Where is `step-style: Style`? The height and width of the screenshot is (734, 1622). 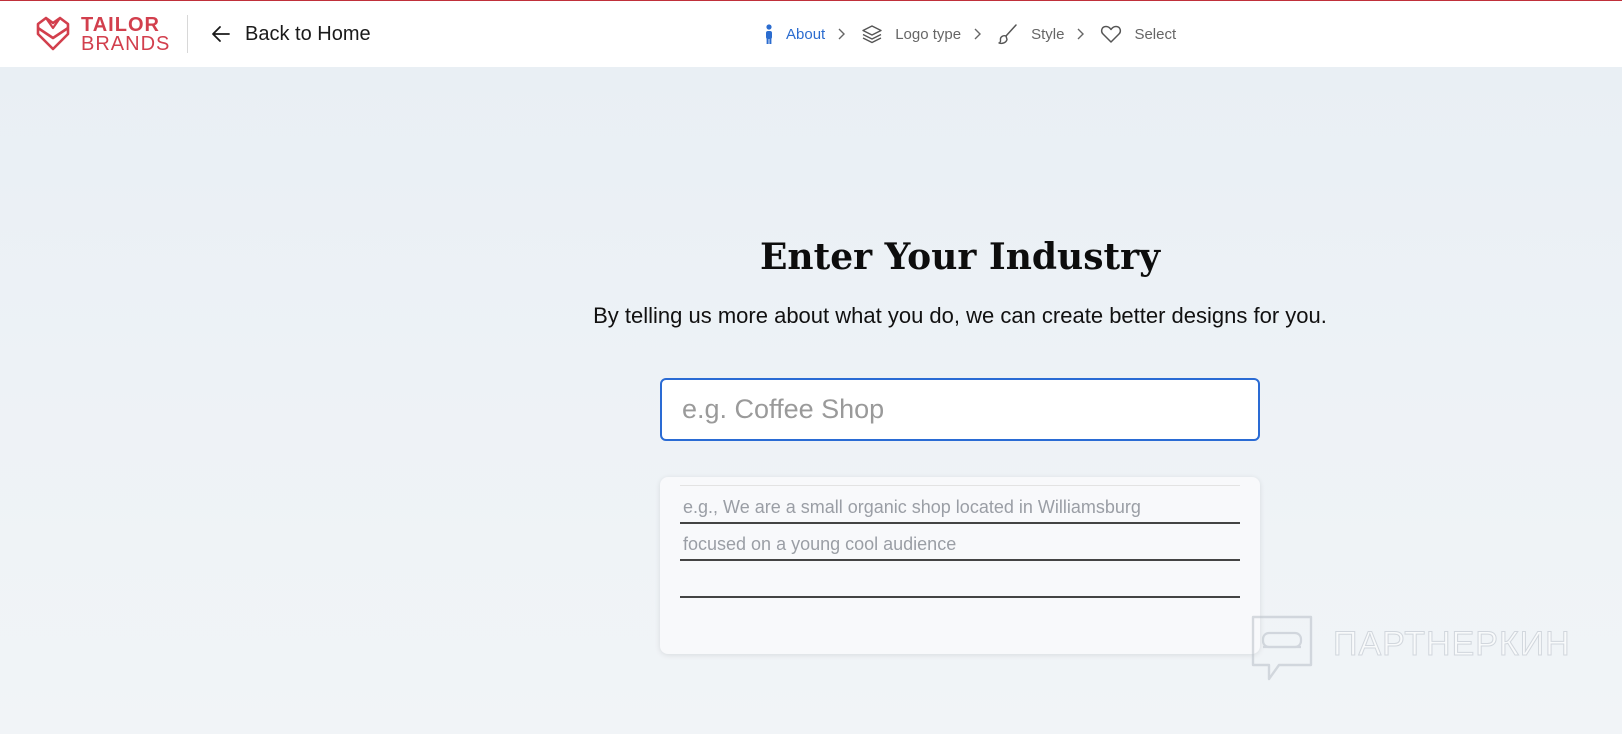 step-style: Style is located at coordinates (1030, 34).